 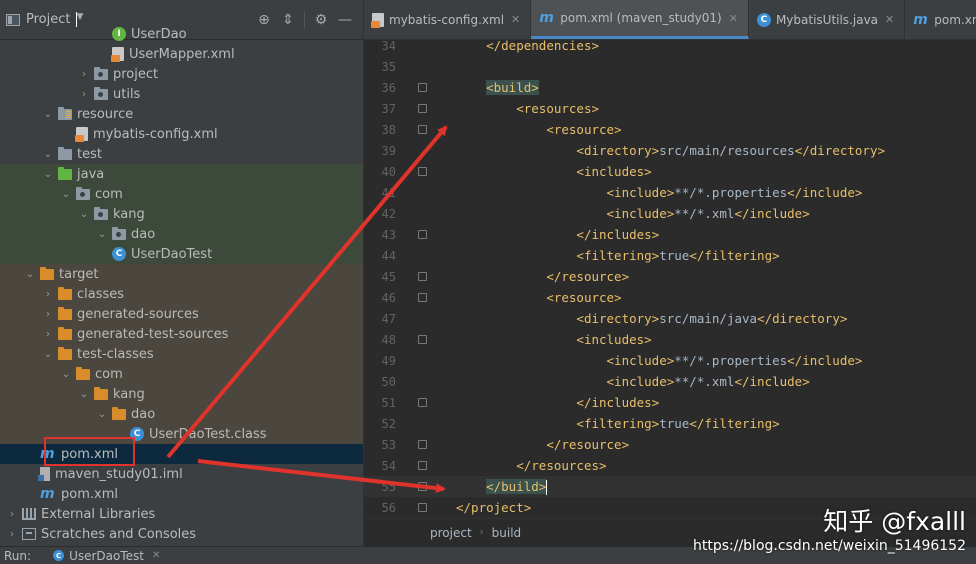 I want to click on editor-tab: m pom.xml (maven_study01) ✕, so click(x=640, y=19).